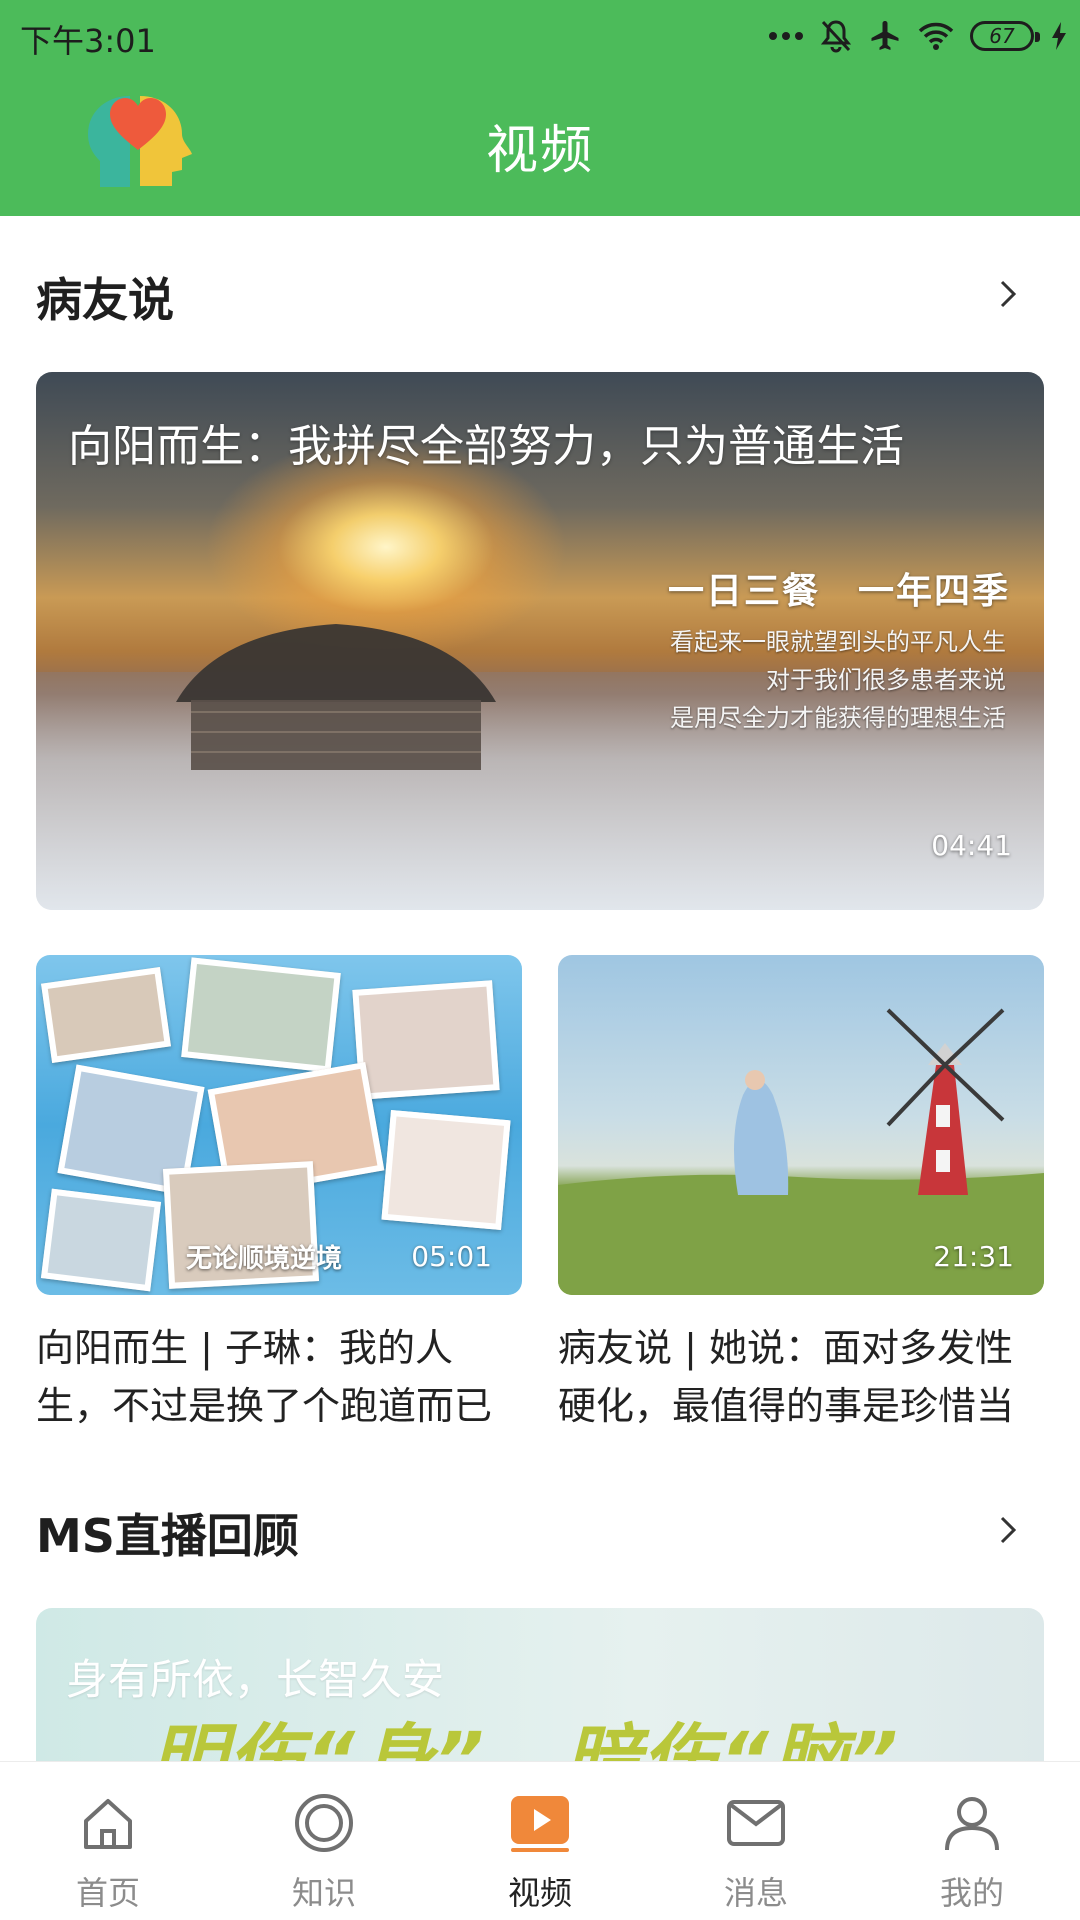  What do you see at coordinates (540, 294) in the screenshot?
I see `section-header-patient-talk: 病友说` at bounding box center [540, 294].